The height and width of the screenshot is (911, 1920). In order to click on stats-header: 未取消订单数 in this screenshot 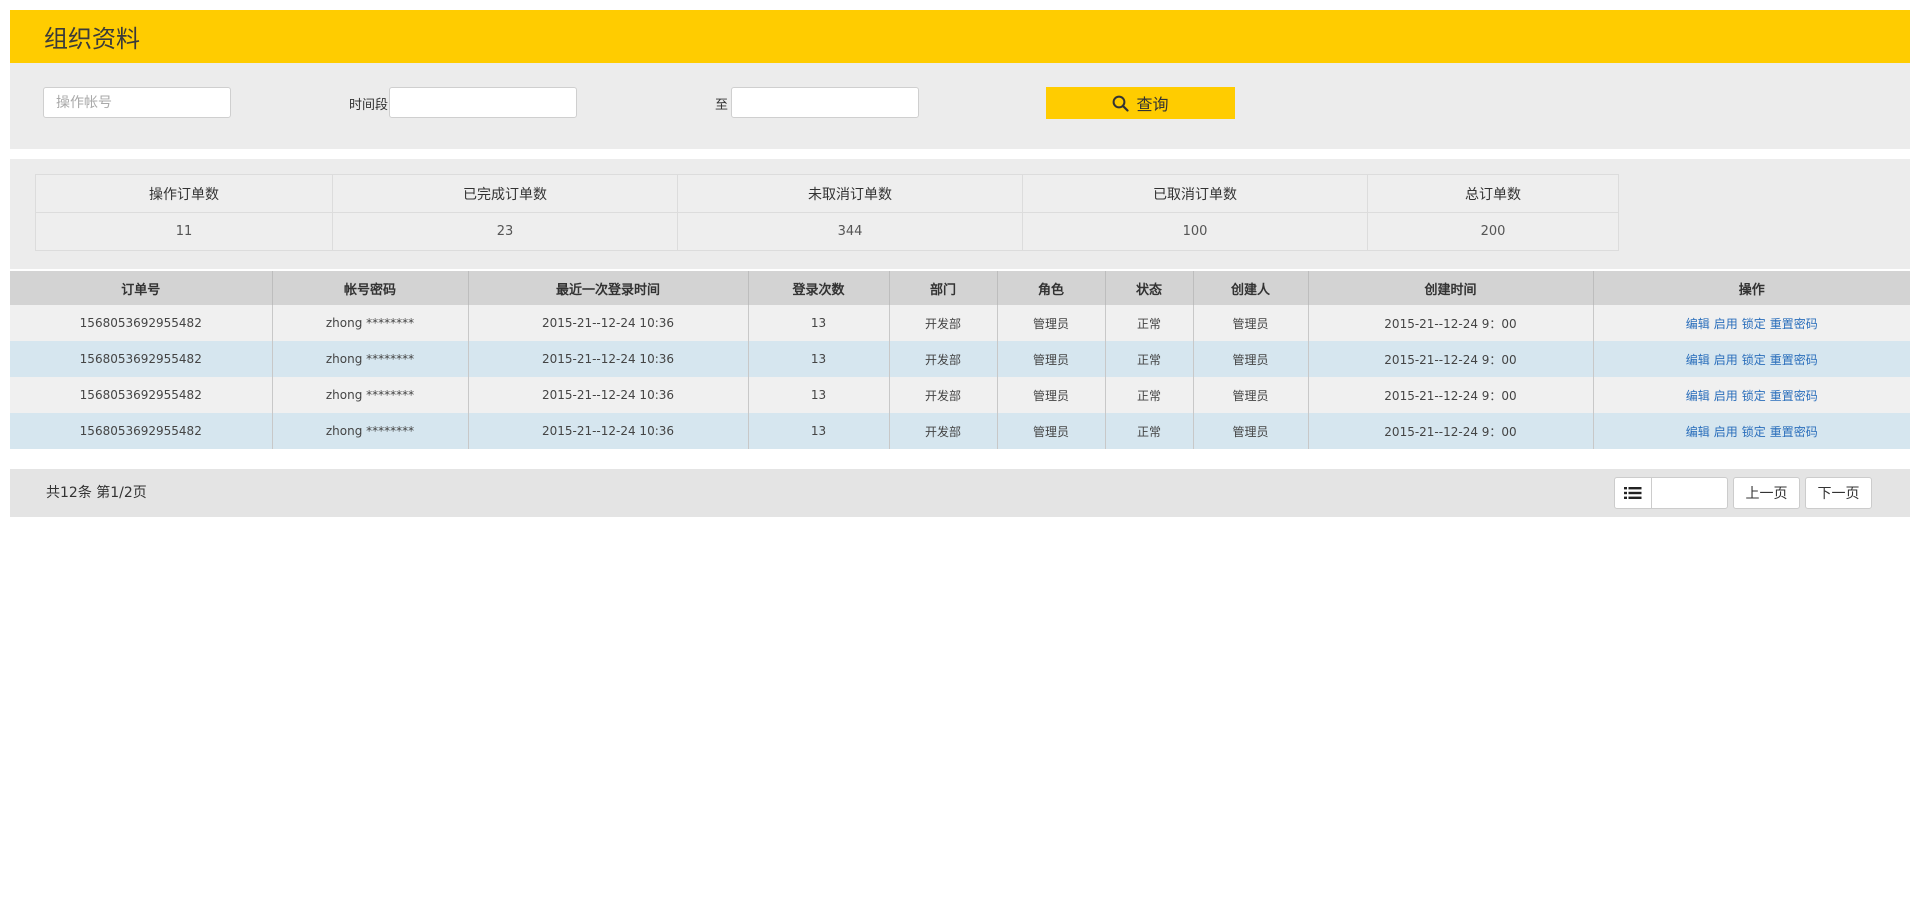, I will do `click(850, 193)`.